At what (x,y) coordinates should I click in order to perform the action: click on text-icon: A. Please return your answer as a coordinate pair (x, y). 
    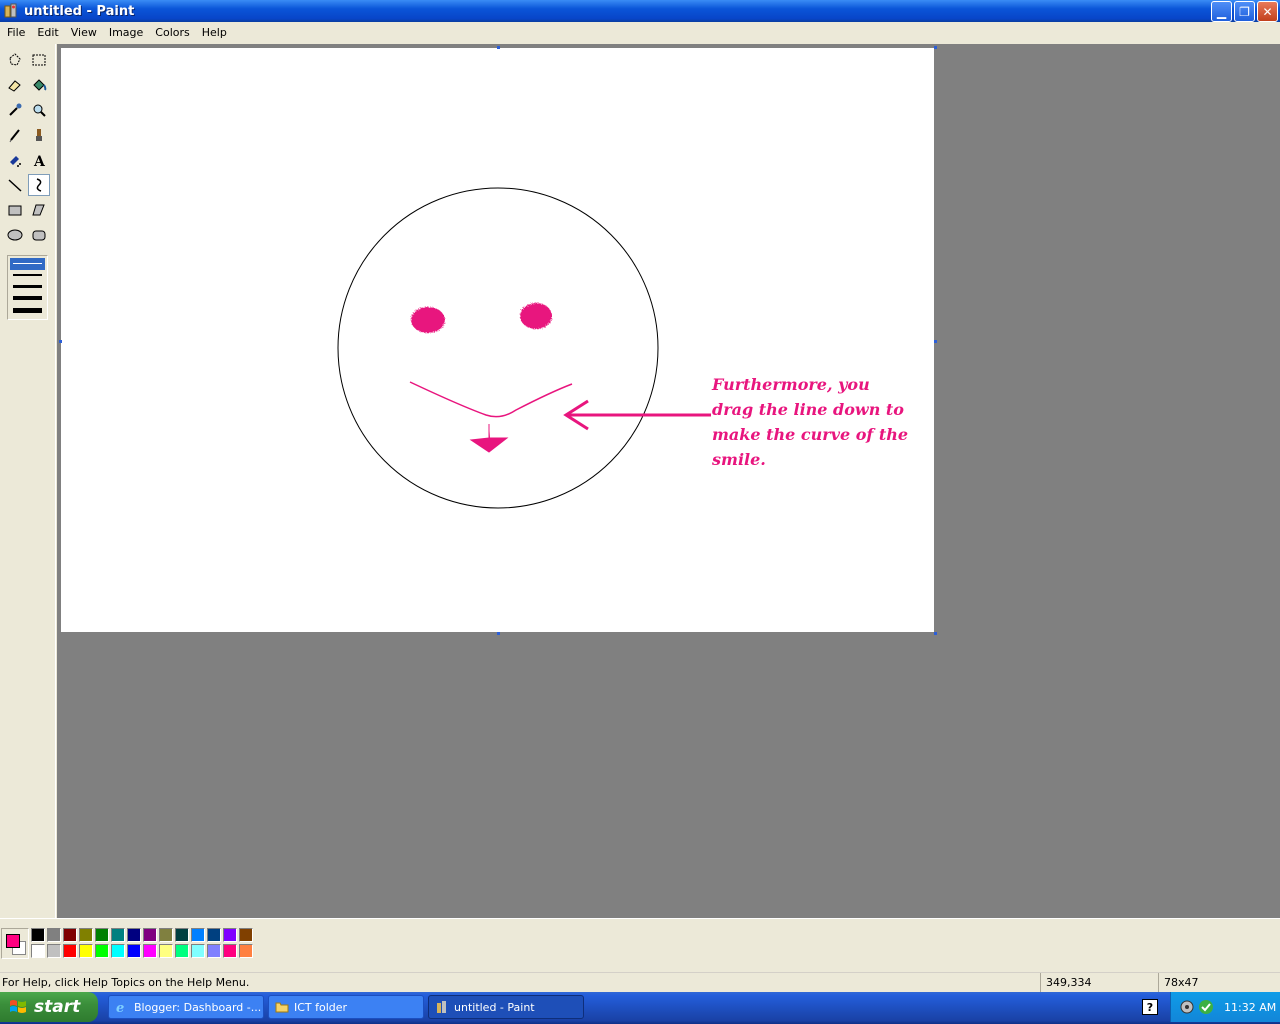
    Looking at the image, I should click on (39, 161).